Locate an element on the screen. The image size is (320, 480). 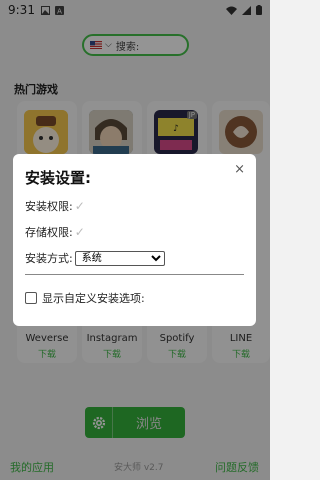
custom-options-checkbox is located at coordinates (31, 298).